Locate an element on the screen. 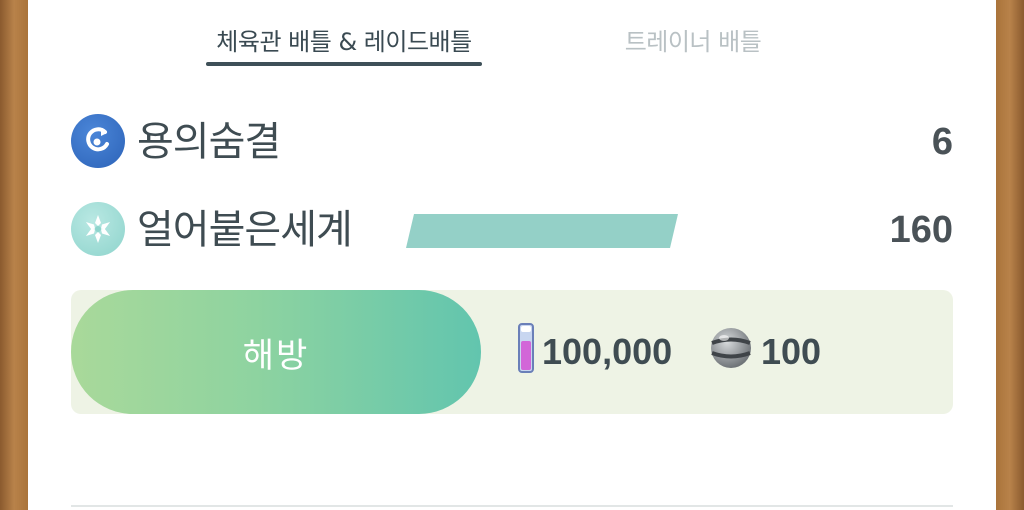 The width and height of the screenshot is (1024, 510). charged-move-power: 160 is located at coordinates (921, 230).